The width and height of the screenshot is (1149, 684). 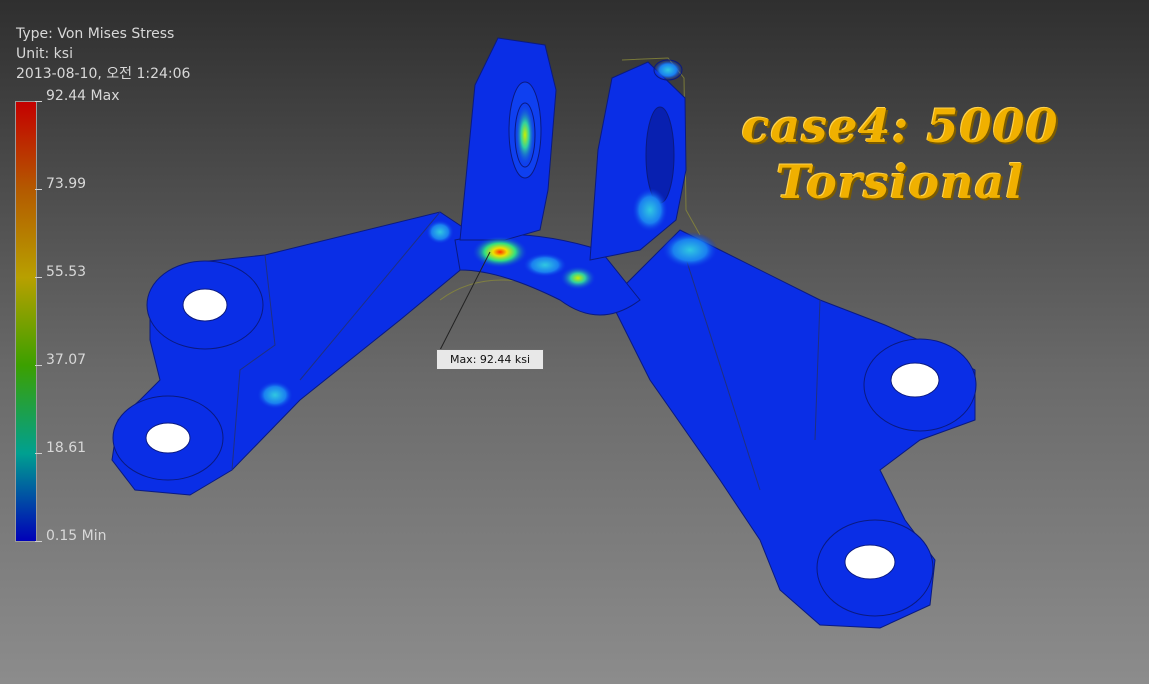 I want to click on legend-label: 18.61, so click(x=66, y=448).